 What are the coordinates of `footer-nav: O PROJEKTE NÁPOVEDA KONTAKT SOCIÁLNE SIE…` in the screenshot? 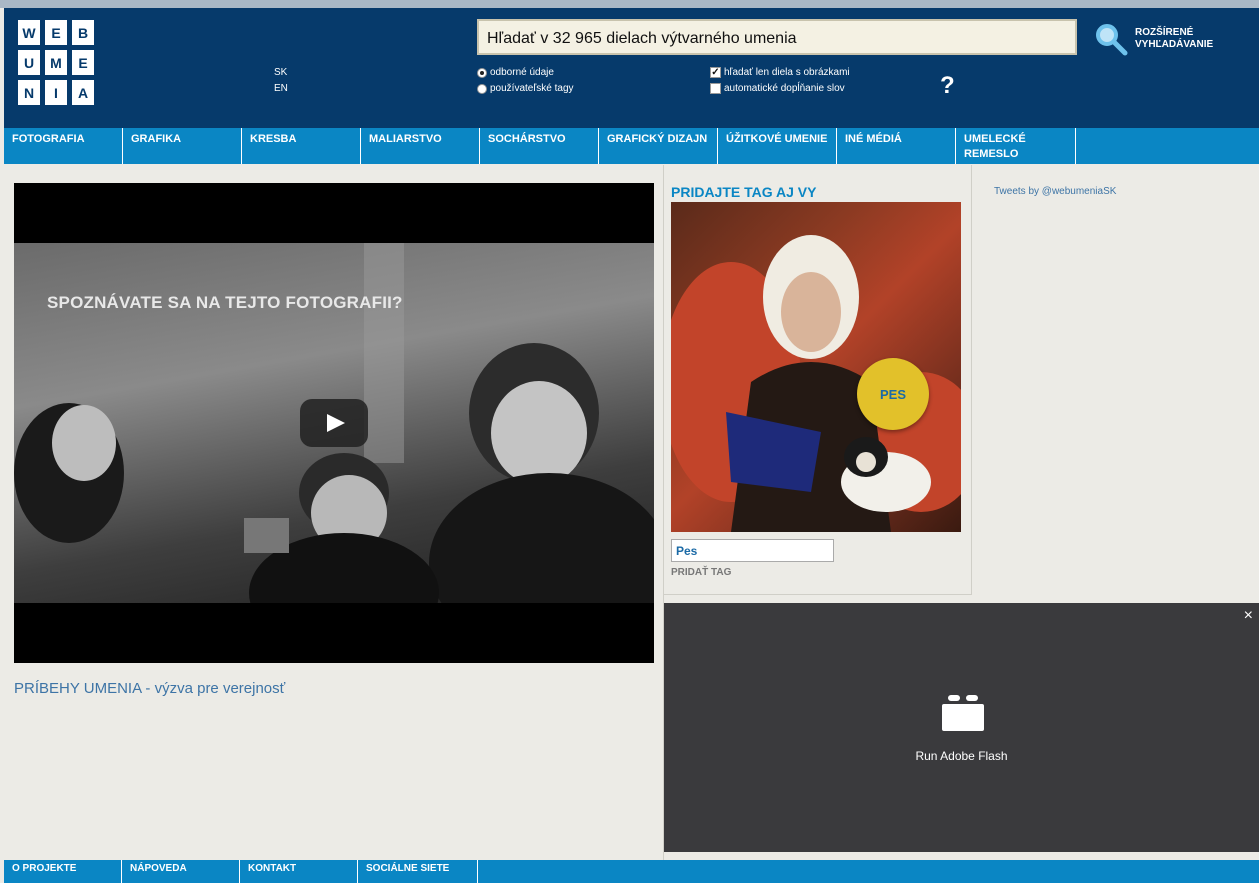 It's located at (631, 871).